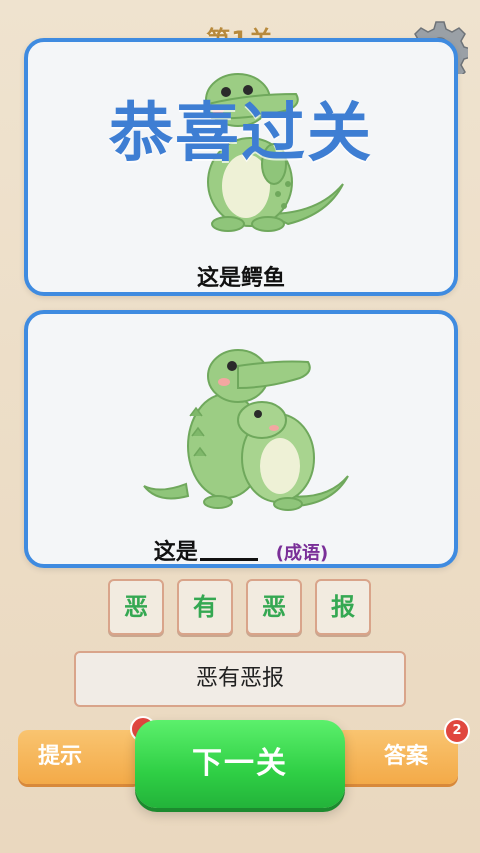 Image resolution: width=480 pixels, height=853 pixels. I want to click on idiom-hint: (成语), so click(302, 553).